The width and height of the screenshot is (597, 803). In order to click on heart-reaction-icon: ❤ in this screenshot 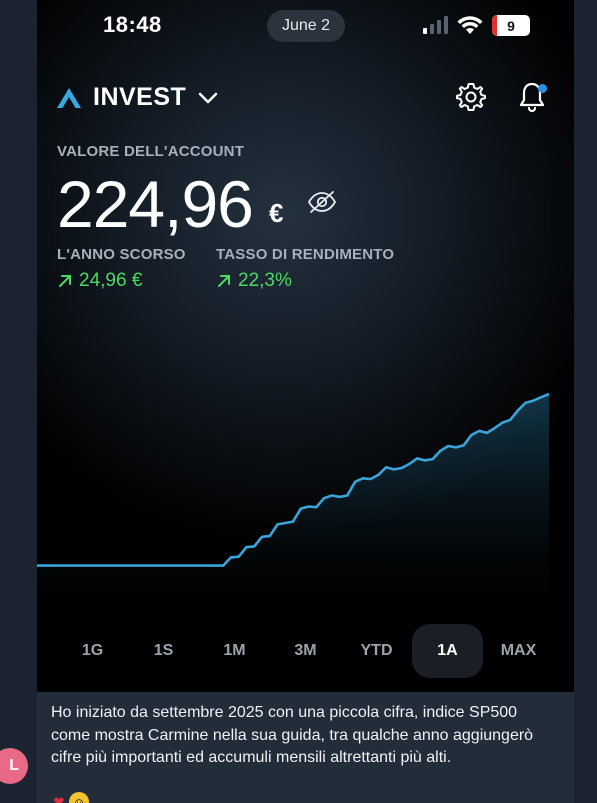, I will do `click(59, 797)`.